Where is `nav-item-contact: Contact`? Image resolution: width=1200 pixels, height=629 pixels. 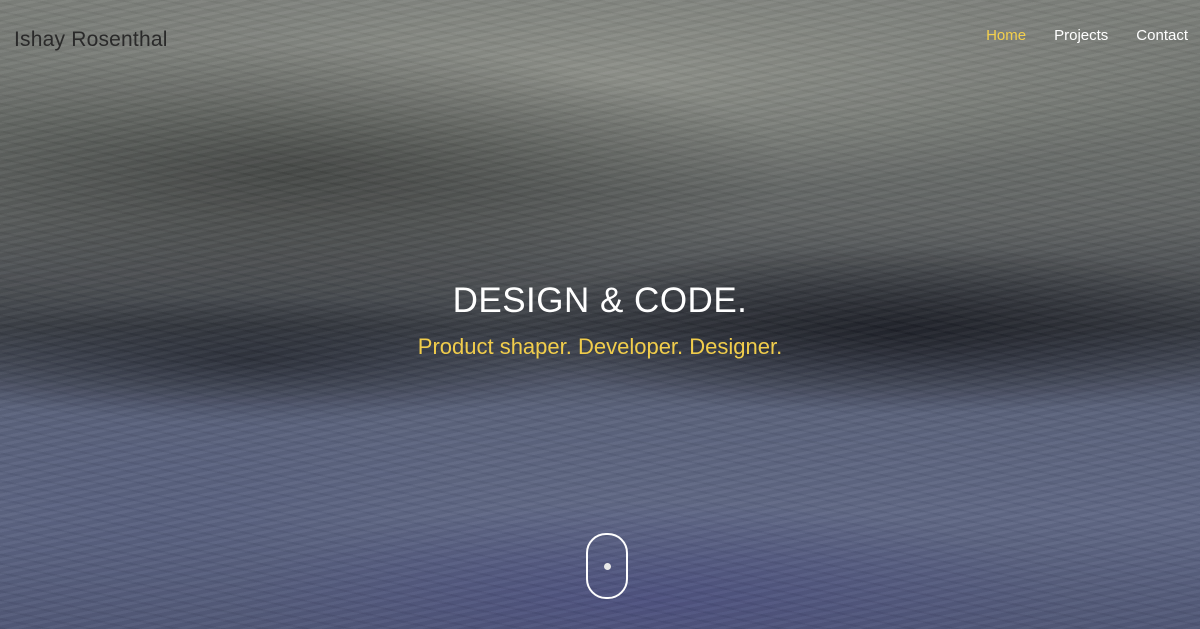 nav-item-contact: Contact is located at coordinates (1162, 35).